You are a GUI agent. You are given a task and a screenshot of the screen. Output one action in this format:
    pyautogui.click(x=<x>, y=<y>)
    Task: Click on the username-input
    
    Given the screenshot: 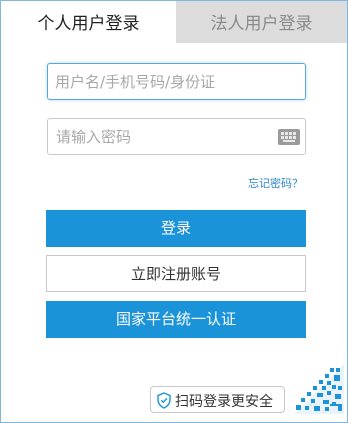 What is the action you would take?
    pyautogui.click(x=176, y=81)
    